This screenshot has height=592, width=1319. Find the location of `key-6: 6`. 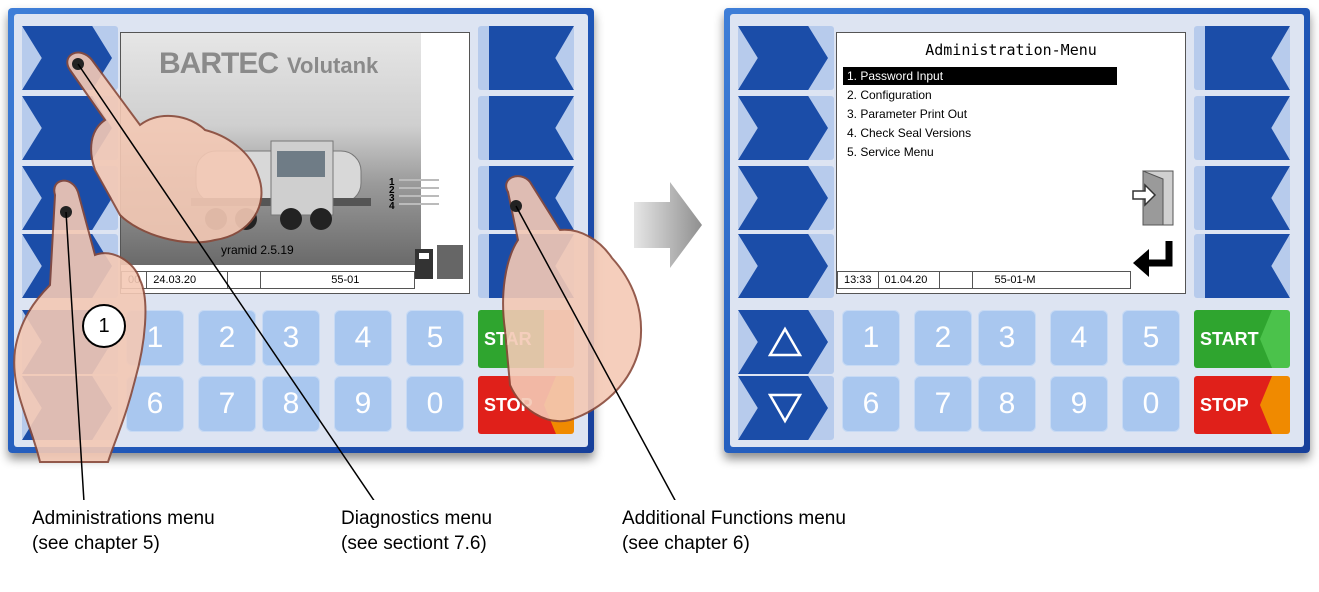

key-6: 6 is located at coordinates (871, 404).